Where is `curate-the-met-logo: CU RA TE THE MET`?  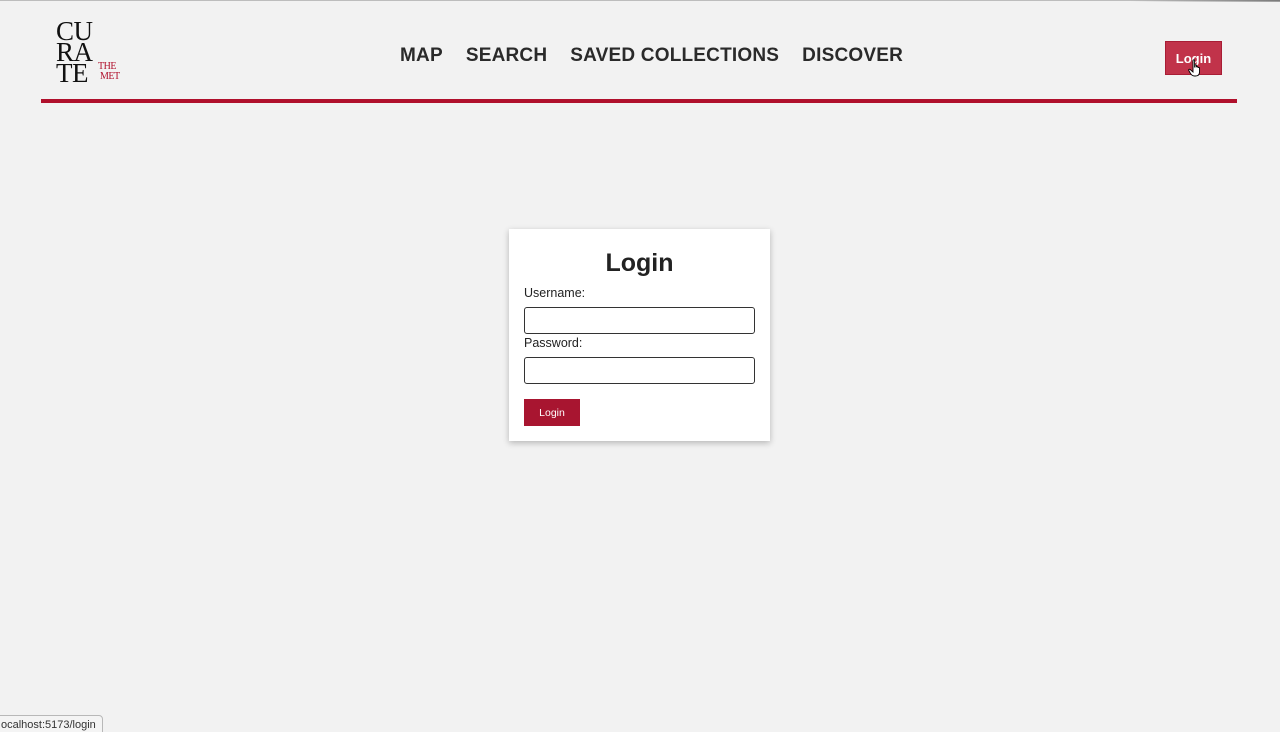 curate-the-met-logo: CU RA TE THE MET is located at coordinates (91, 53).